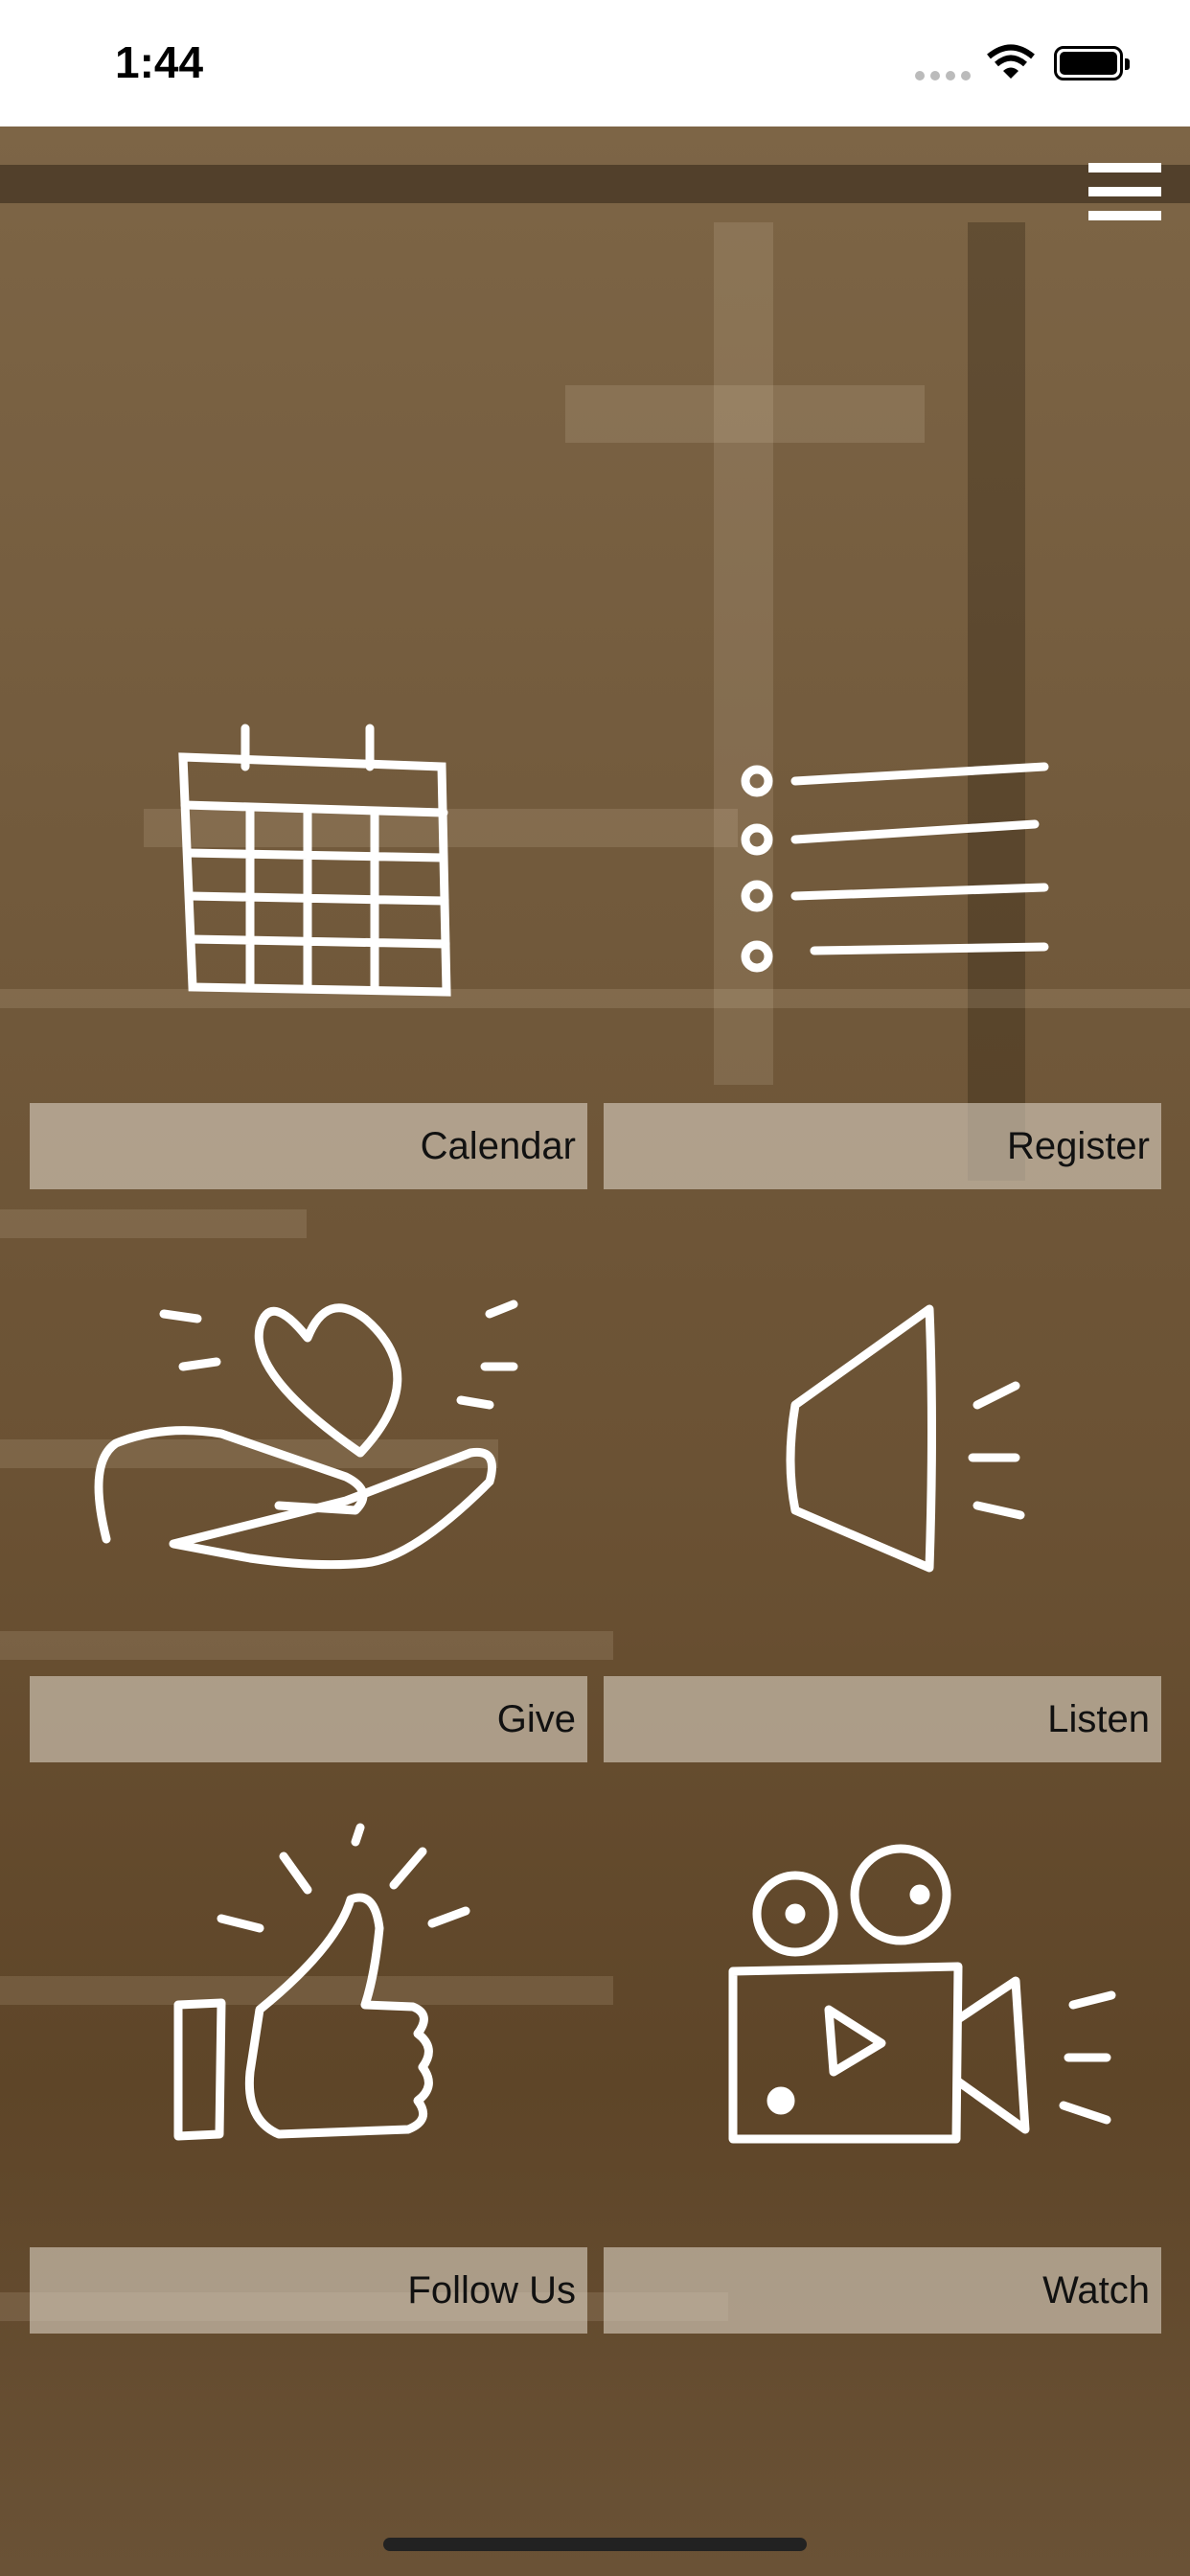  I want to click on status-bar: 1:44, so click(595, 63).